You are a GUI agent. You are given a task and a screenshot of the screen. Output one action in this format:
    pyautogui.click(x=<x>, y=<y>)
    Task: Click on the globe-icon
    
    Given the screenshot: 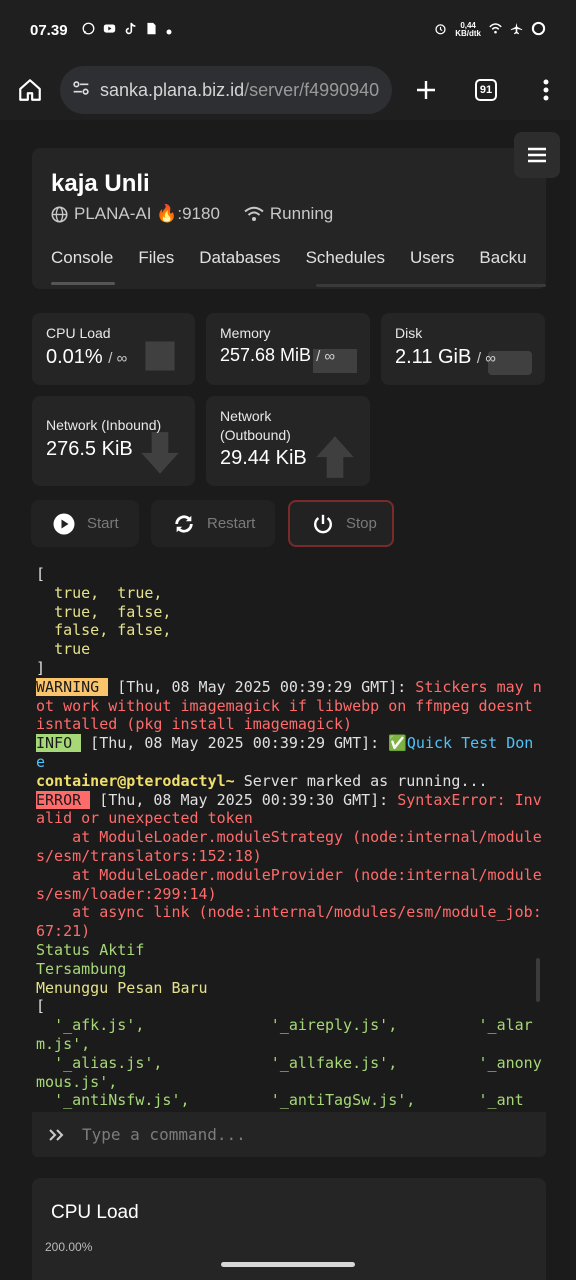 What is the action you would take?
    pyautogui.click(x=59, y=214)
    